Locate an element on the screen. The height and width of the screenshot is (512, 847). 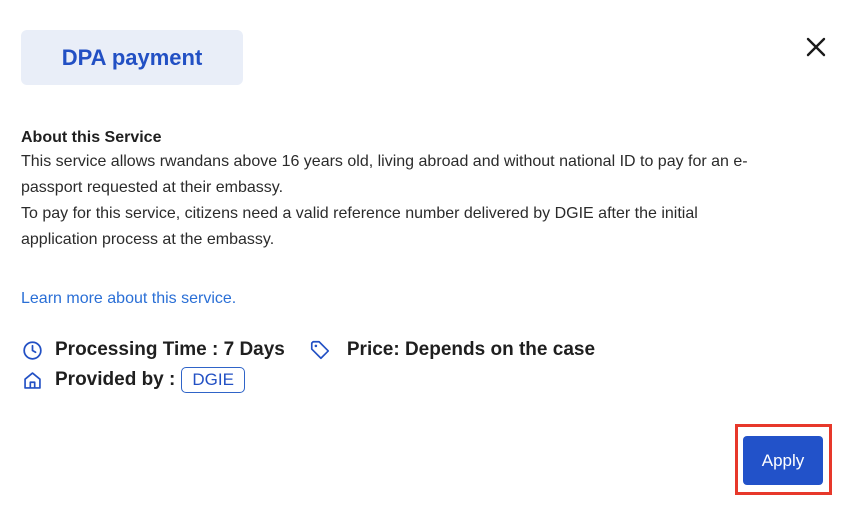
provider-label: Provided by : is located at coordinates (115, 379).